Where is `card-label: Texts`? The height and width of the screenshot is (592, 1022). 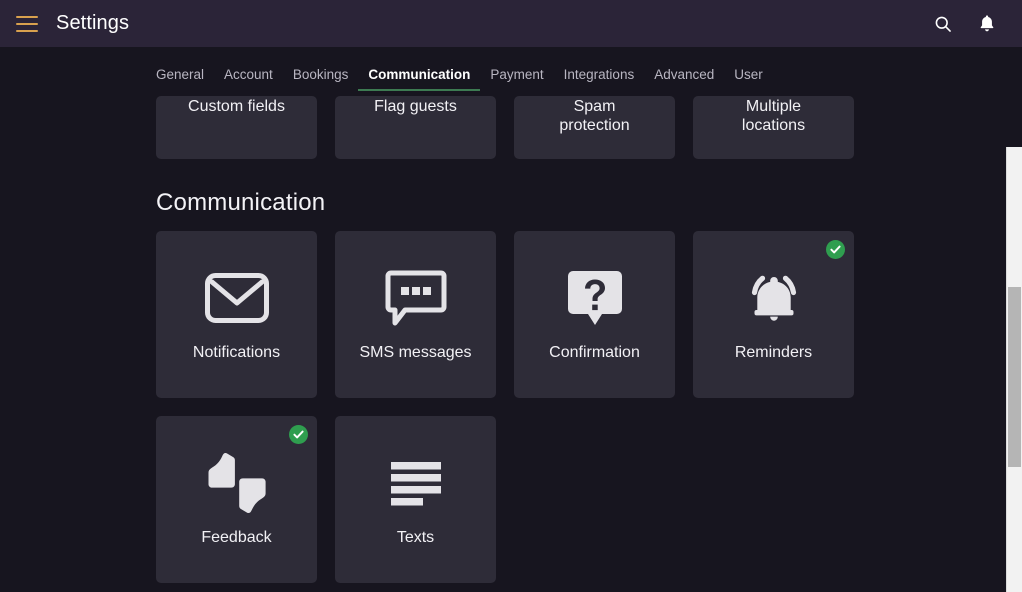 card-label: Texts is located at coordinates (415, 537).